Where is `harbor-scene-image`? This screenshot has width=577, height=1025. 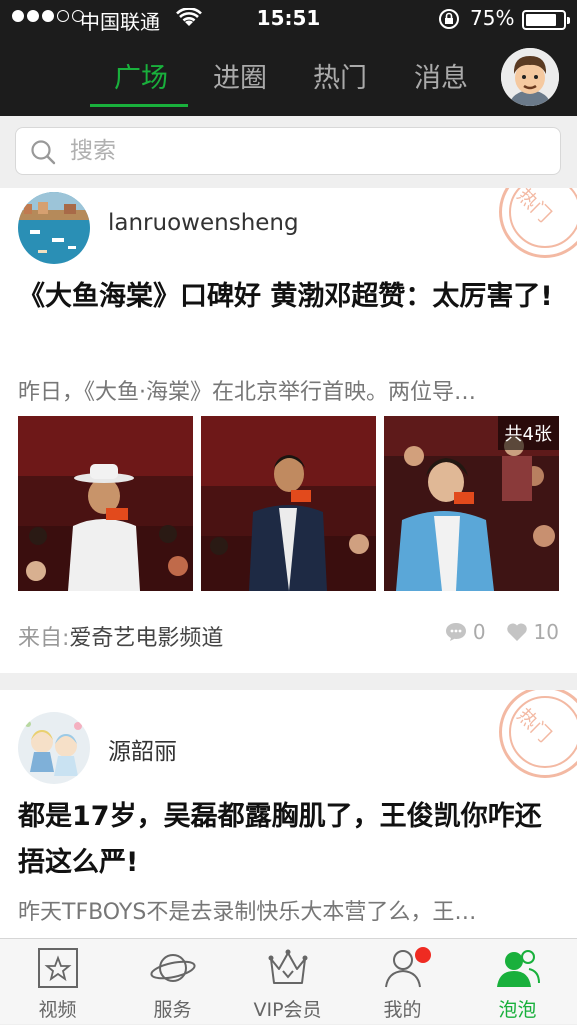 harbor-scene-image is located at coordinates (54, 228).